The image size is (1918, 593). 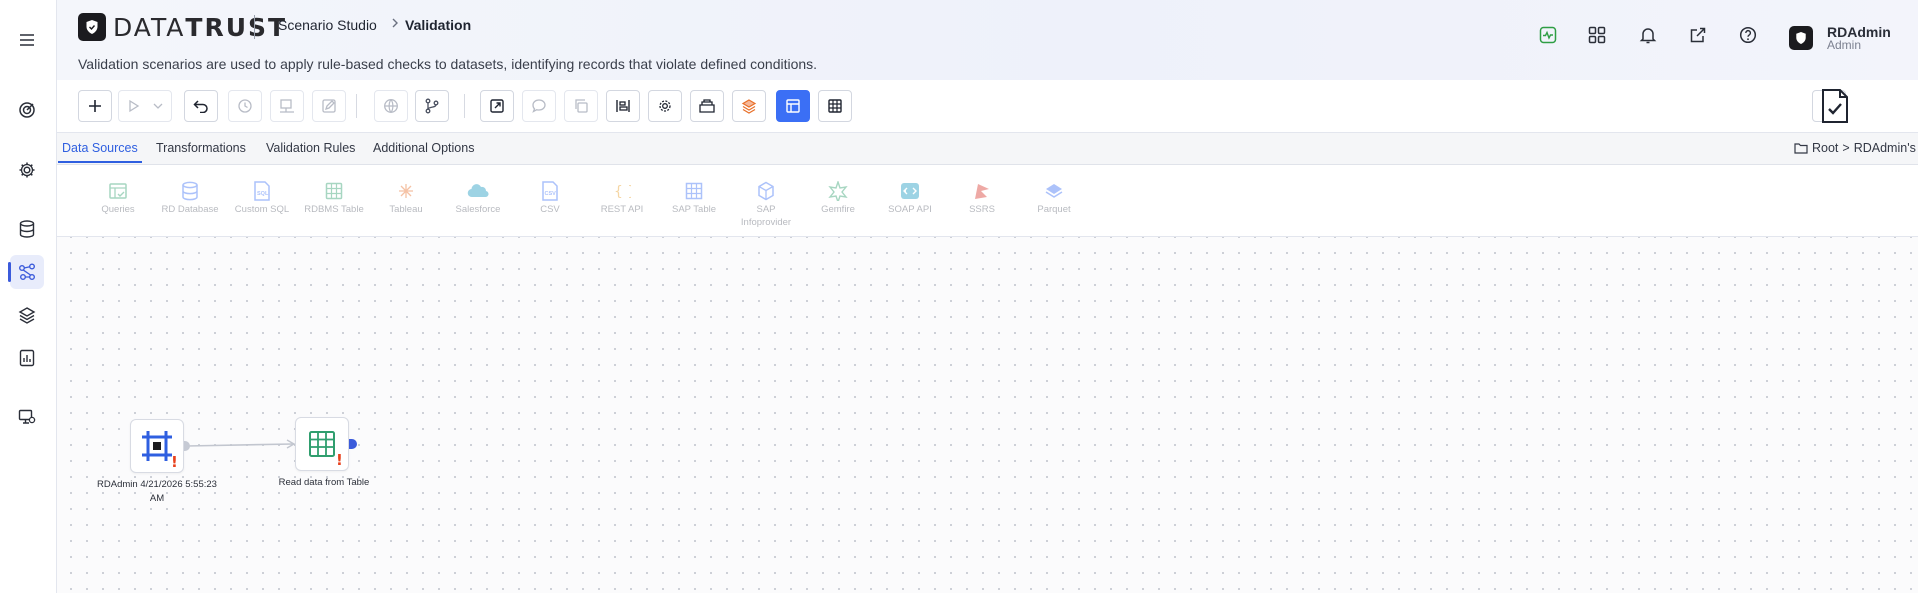 What do you see at coordinates (581, 106) in the screenshot?
I see `copy-icon` at bounding box center [581, 106].